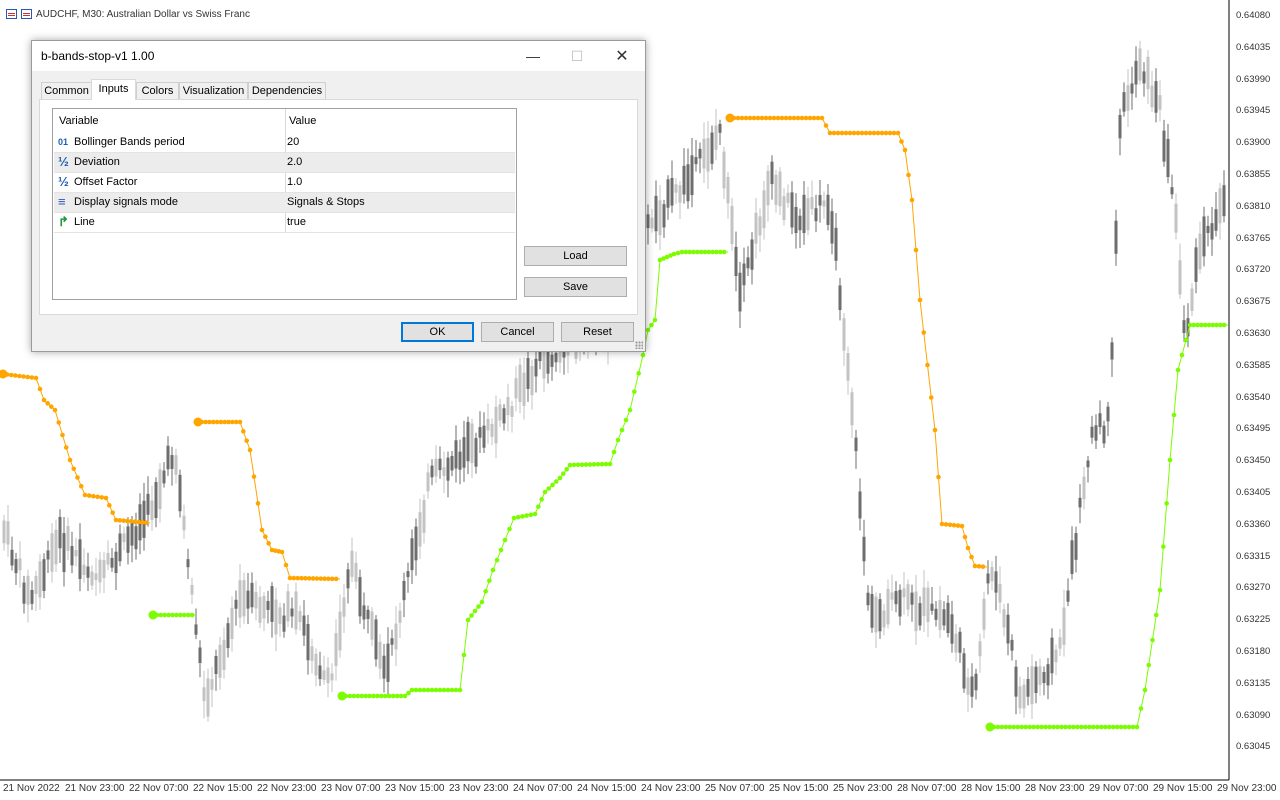 This screenshot has width=1280, height=800. What do you see at coordinates (597, 332) in the screenshot?
I see `reset-button: Reset` at bounding box center [597, 332].